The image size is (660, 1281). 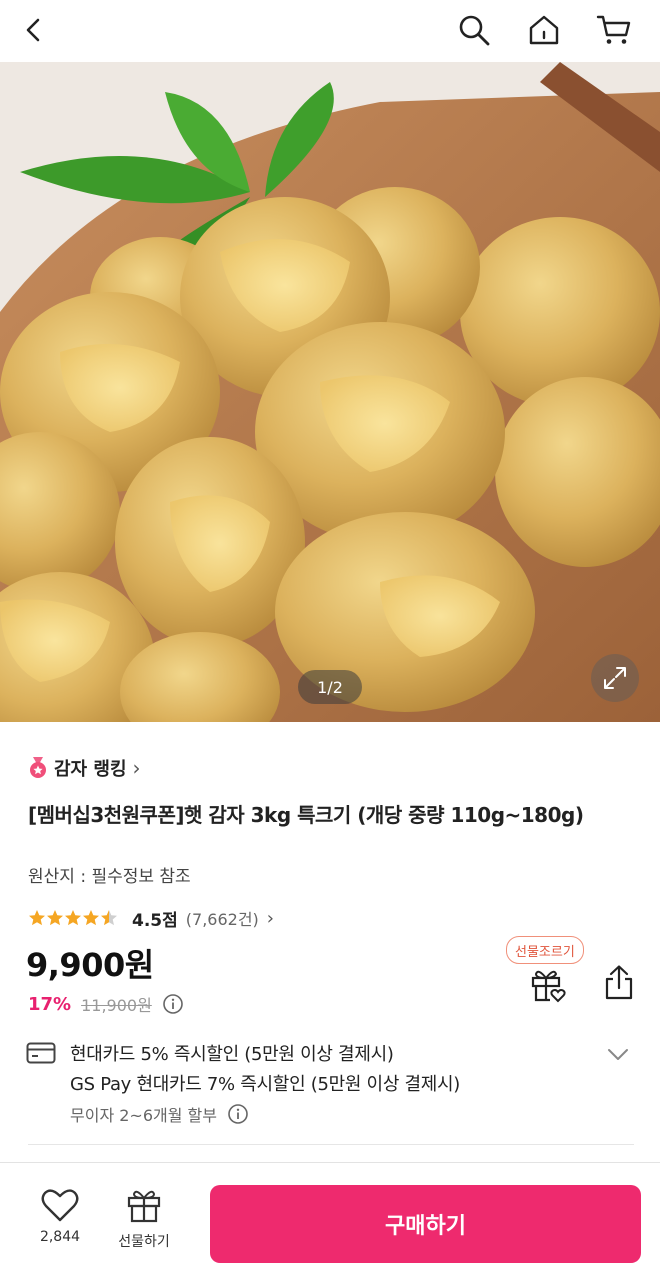 What do you see at coordinates (619, 985) in the screenshot?
I see `share-icon` at bounding box center [619, 985].